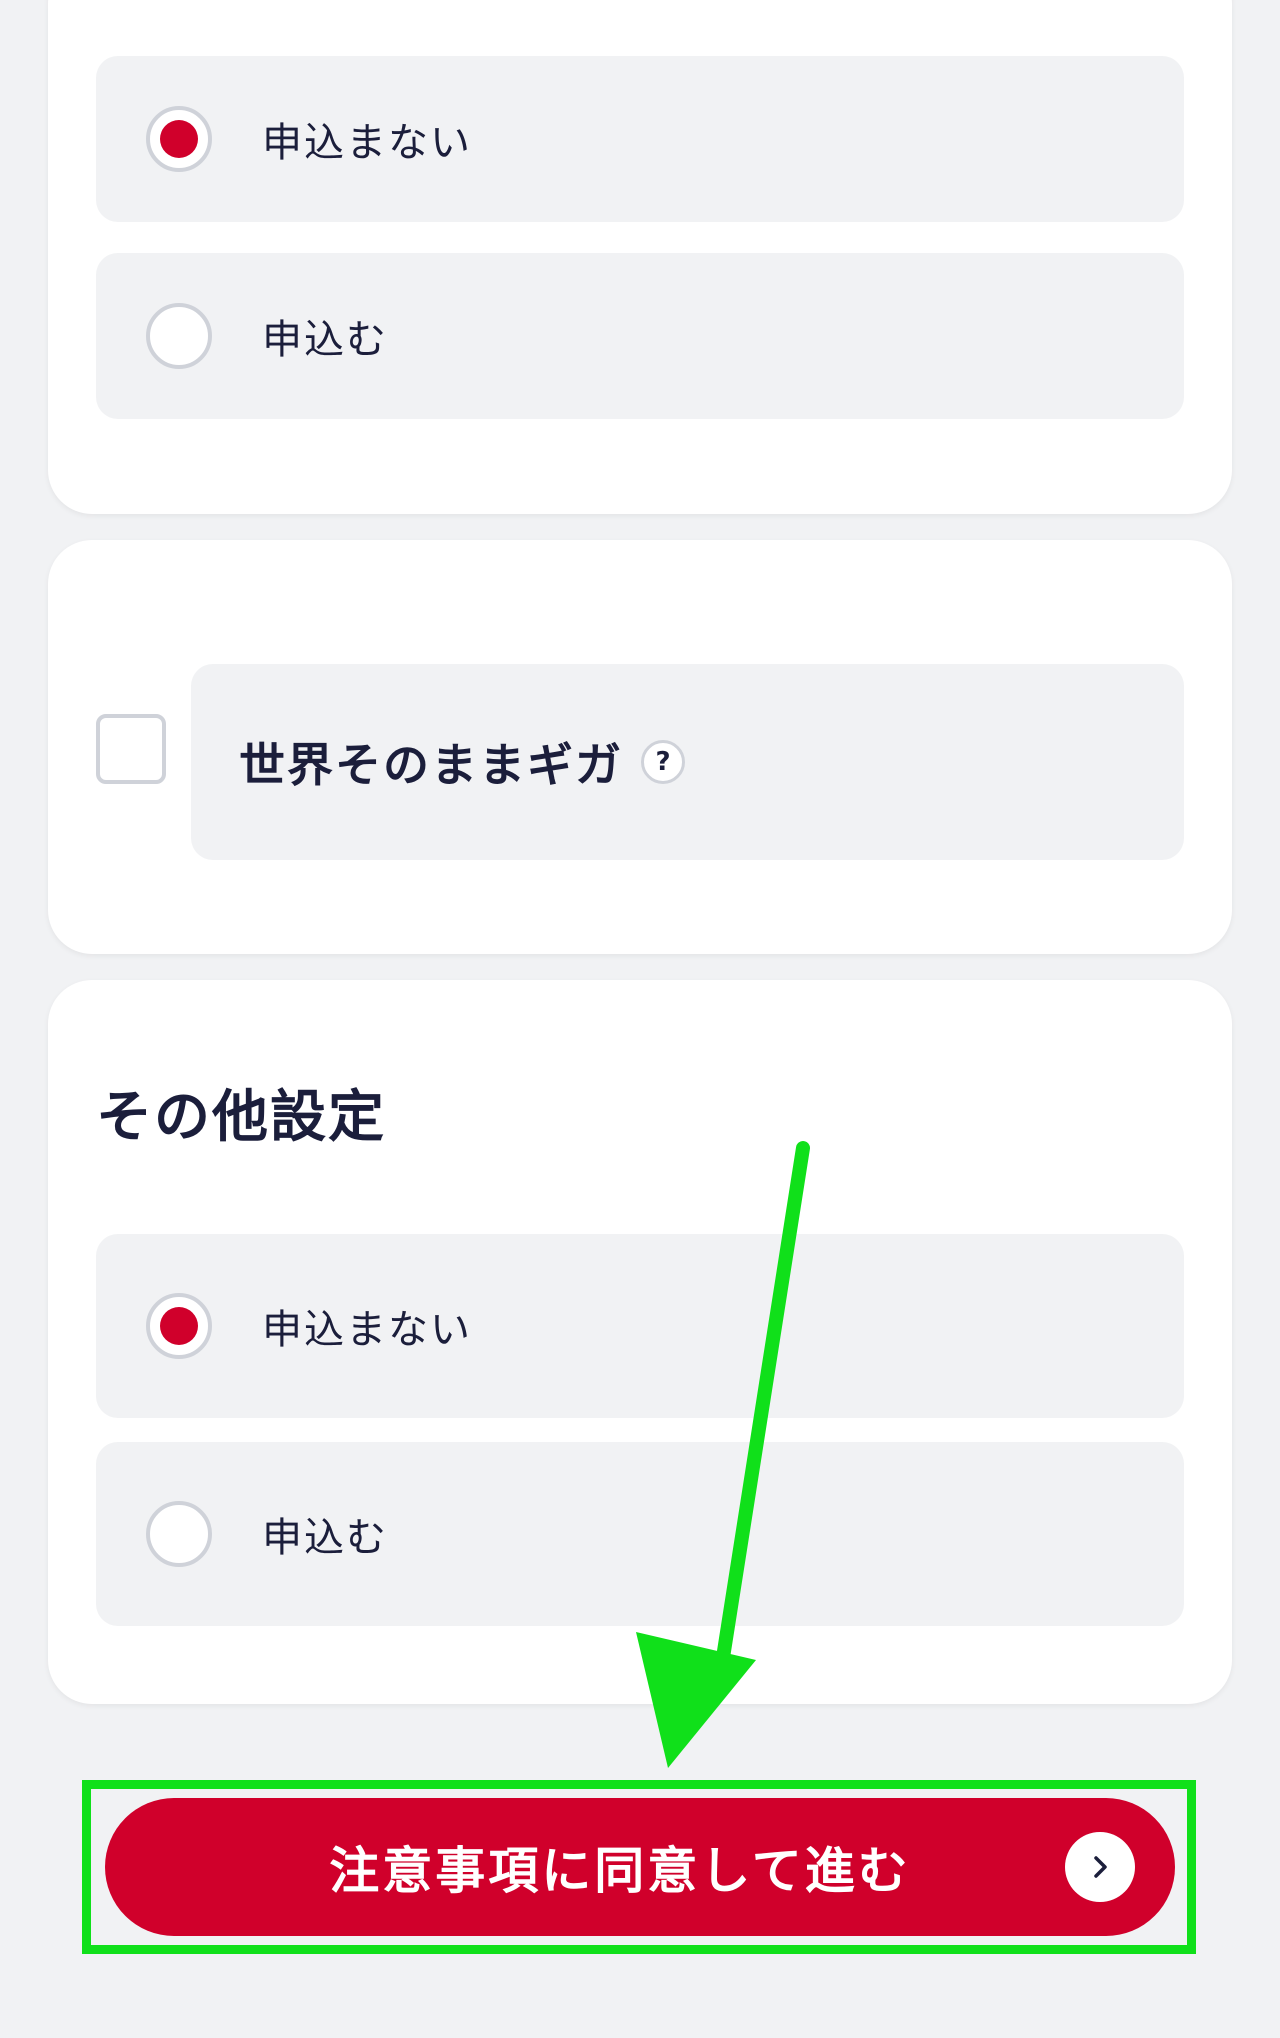  Describe the element at coordinates (241, 1117) in the screenshot. I see `section-title: その他設定` at that location.